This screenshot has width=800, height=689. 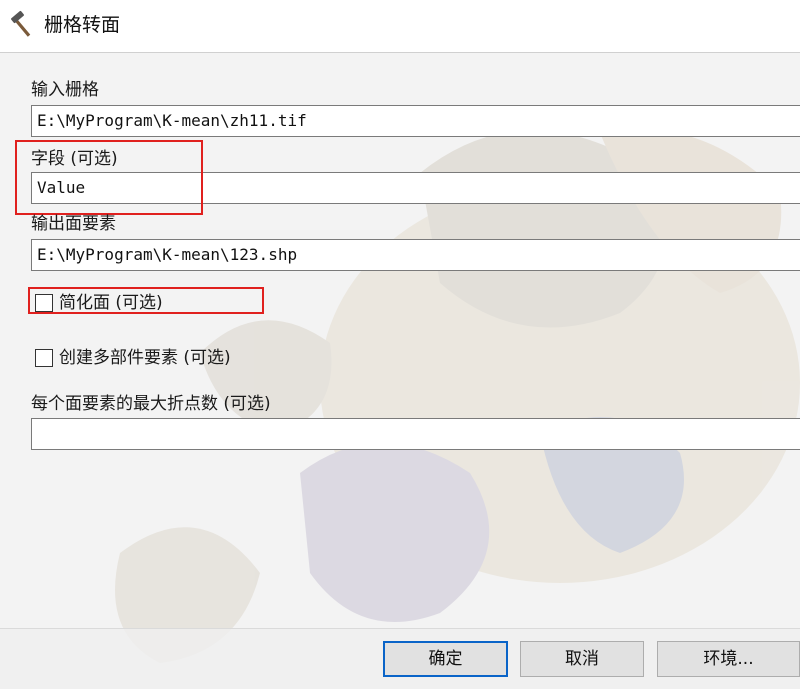 I want to click on window-title: 栅格转面, so click(x=82, y=25).